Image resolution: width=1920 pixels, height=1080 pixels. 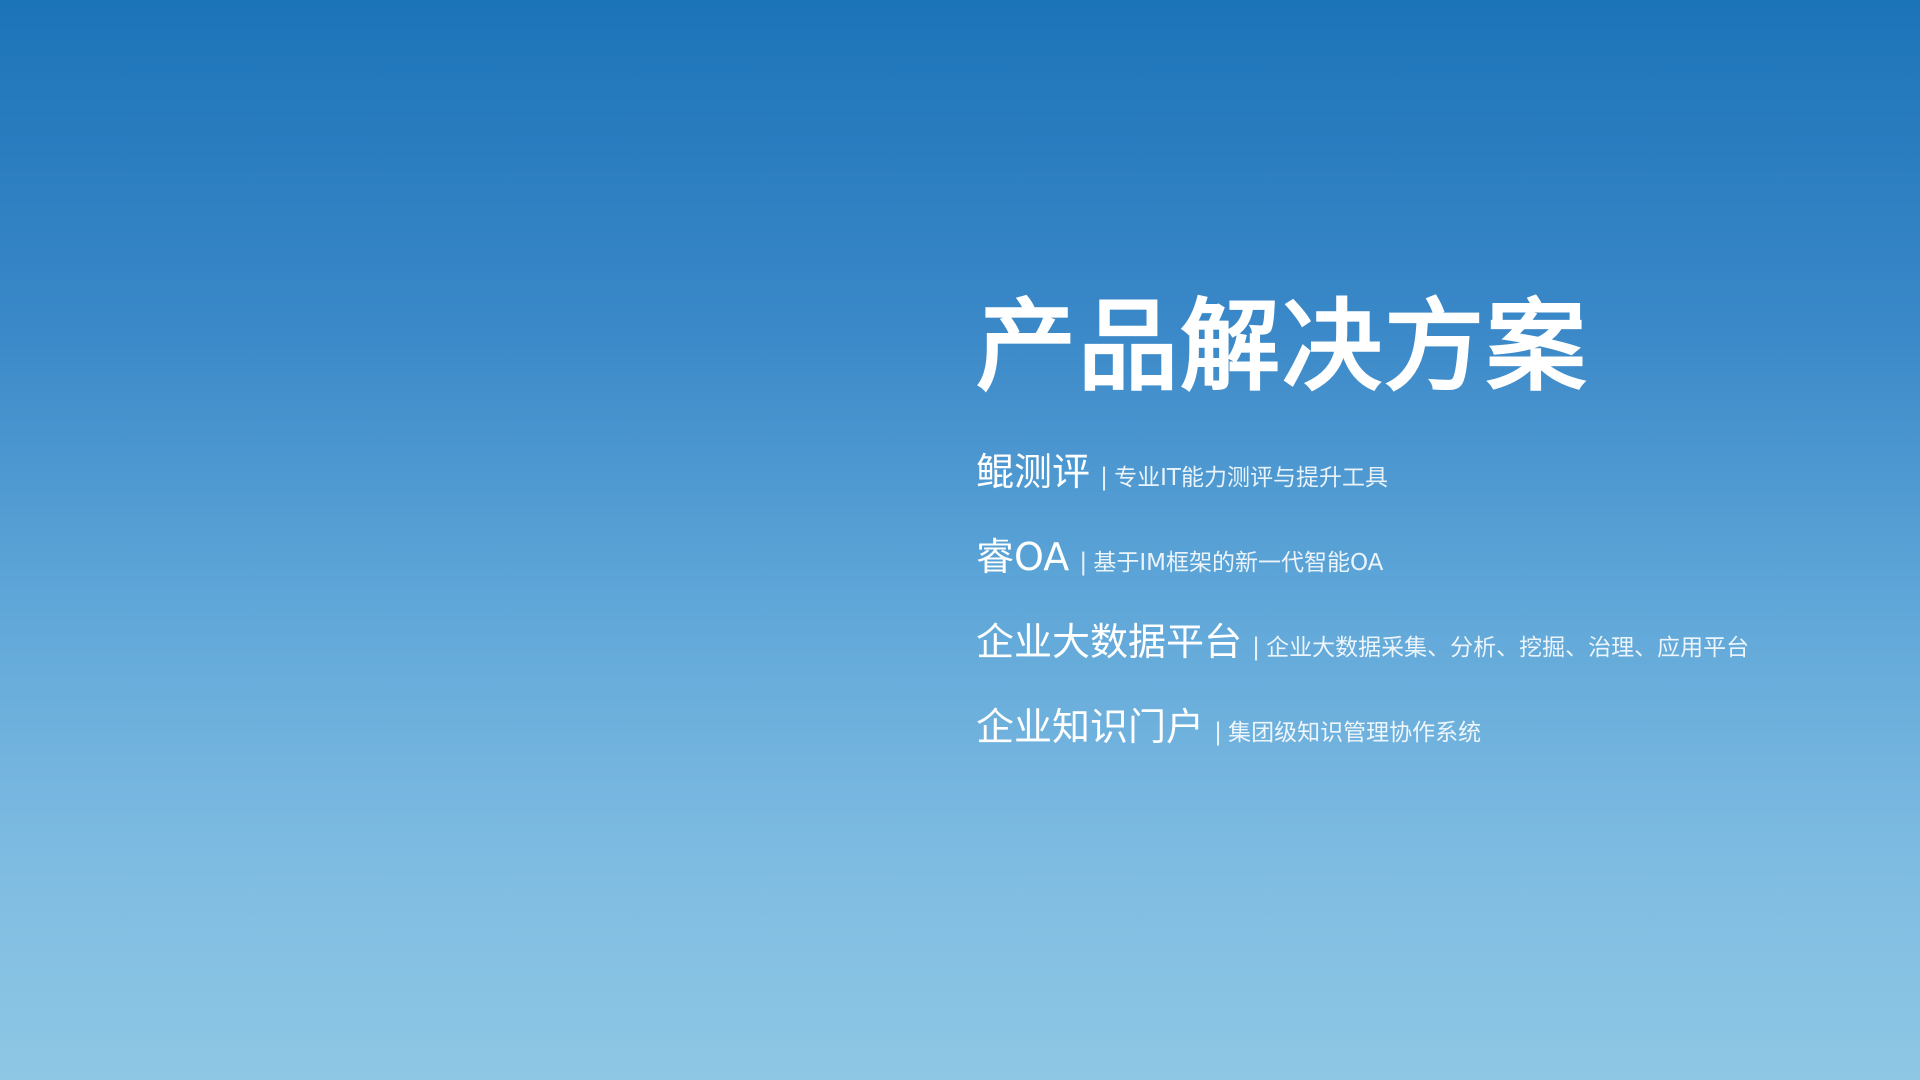 What do you see at coordinates (1426, 557) in the screenshot?
I see `list-item: 睿OA | 基于IM框架的新一代智能OA` at bounding box center [1426, 557].